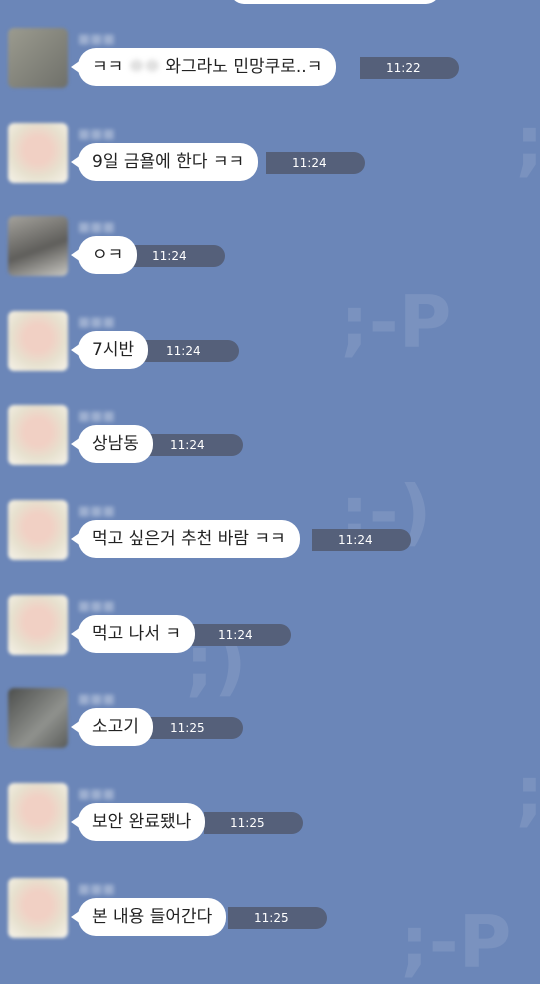 The height and width of the screenshot is (984, 540). I want to click on message-text: 보안 완료됐나, so click(142, 822).